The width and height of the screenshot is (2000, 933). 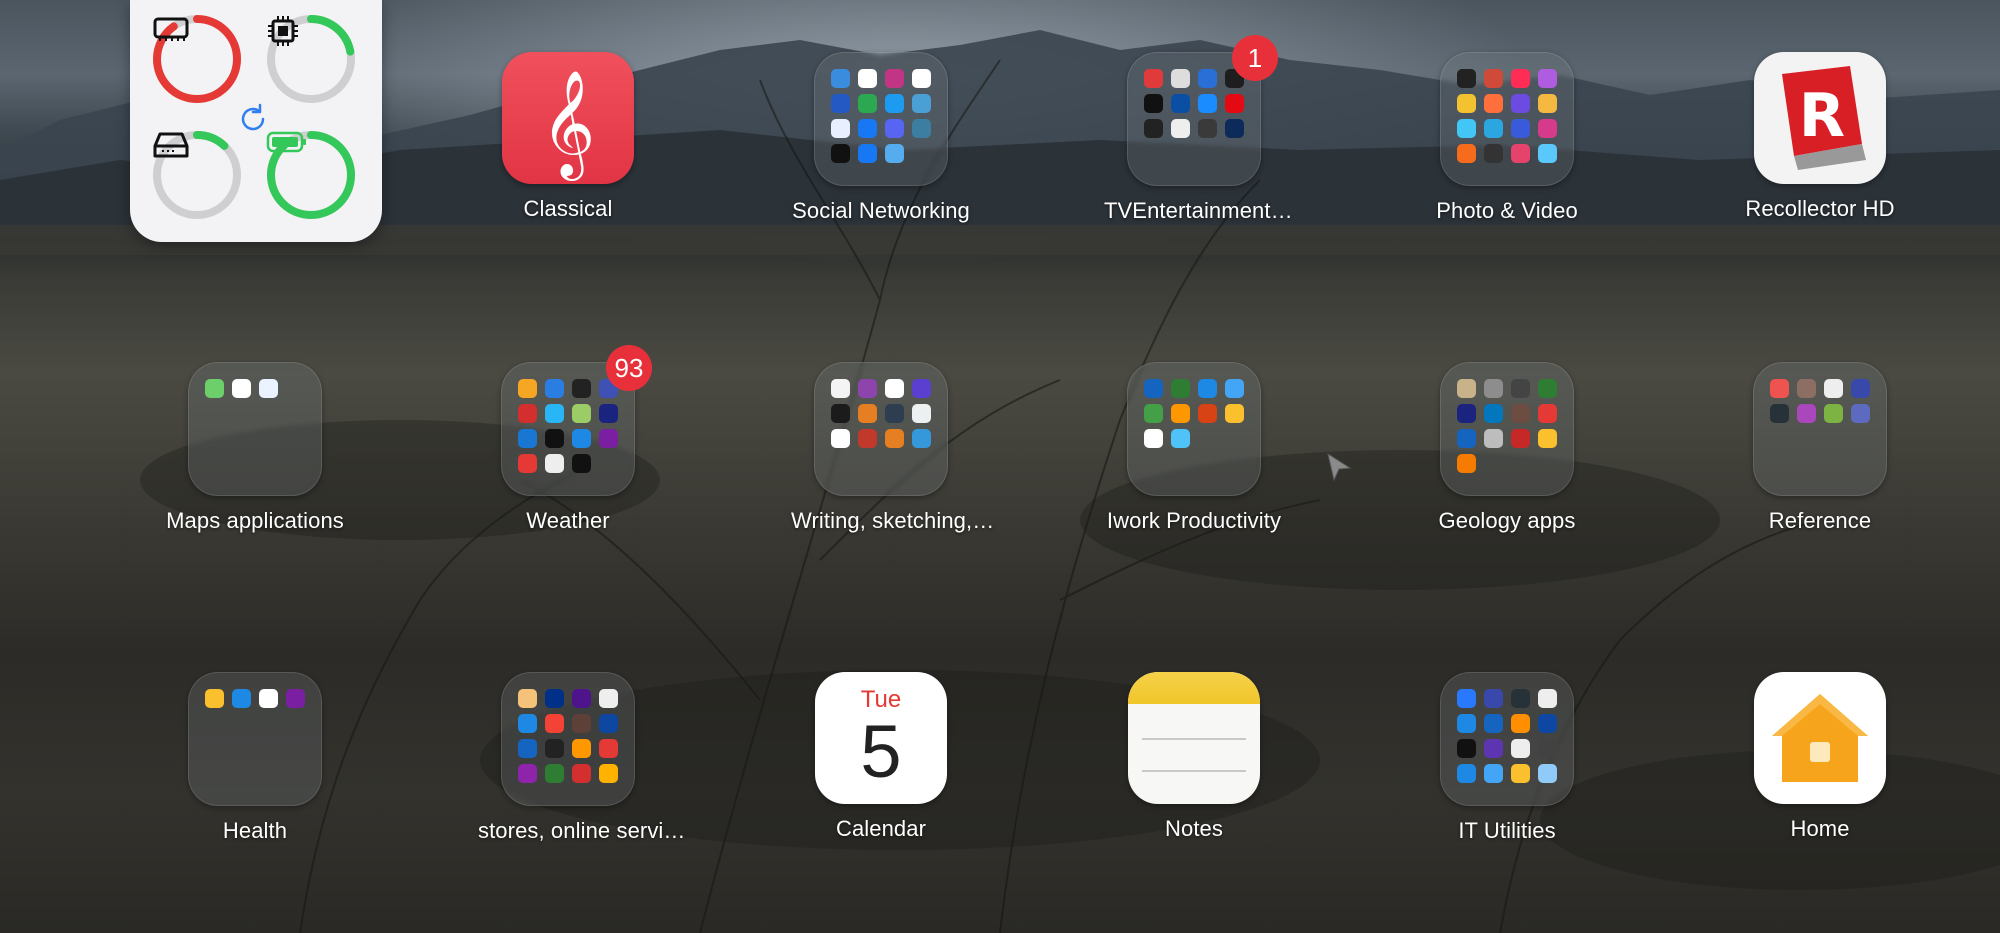 I want to click on folder-icon: 93, so click(x=576, y=420).